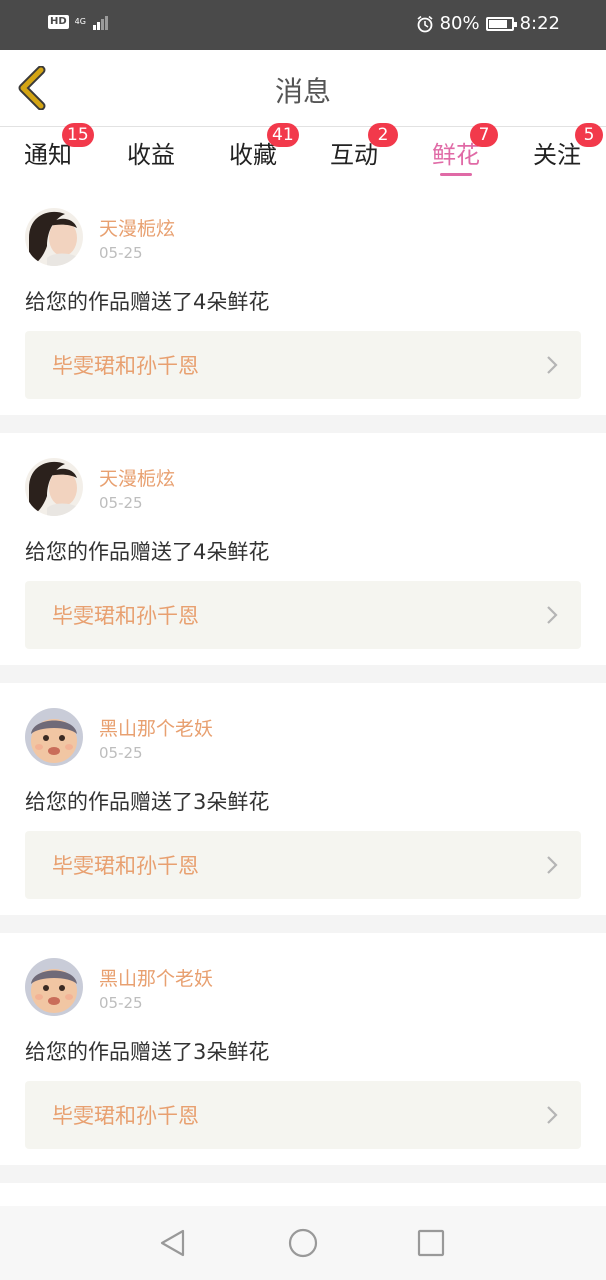 The width and height of the screenshot is (606, 1280). What do you see at coordinates (456, 155) in the screenshot?
I see `tab-label: 鲜花` at bounding box center [456, 155].